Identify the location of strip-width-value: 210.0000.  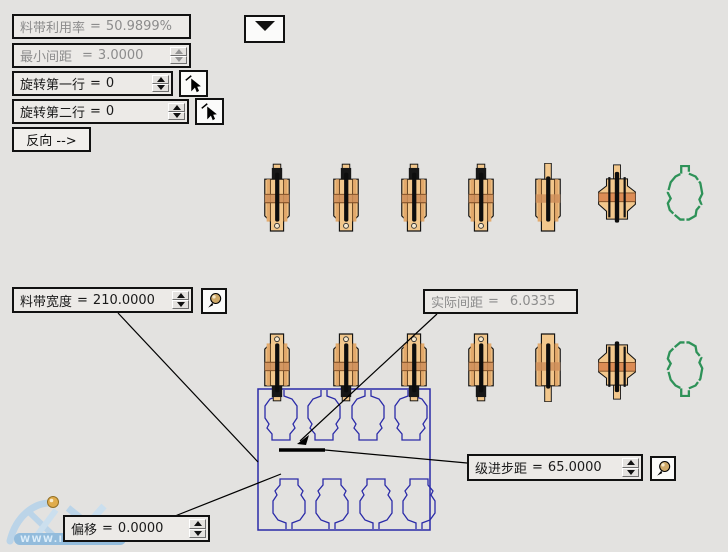
(123, 300).